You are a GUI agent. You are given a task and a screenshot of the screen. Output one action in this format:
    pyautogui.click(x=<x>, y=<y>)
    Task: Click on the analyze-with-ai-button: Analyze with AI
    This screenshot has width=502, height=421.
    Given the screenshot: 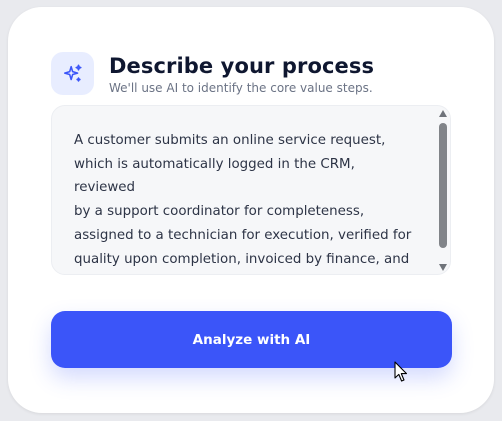 What is the action you would take?
    pyautogui.click(x=251, y=339)
    